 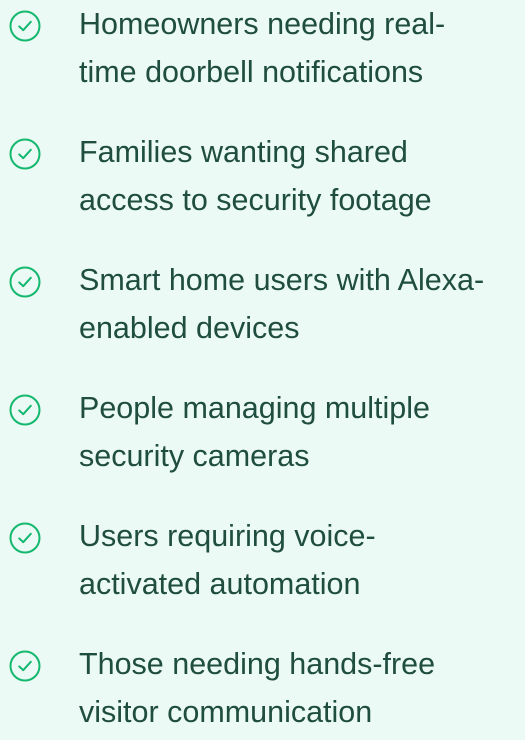 What do you see at coordinates (194, 456) in the screenshot?
I see `list-item-line: security cameras` at bounding box center [194, 456].